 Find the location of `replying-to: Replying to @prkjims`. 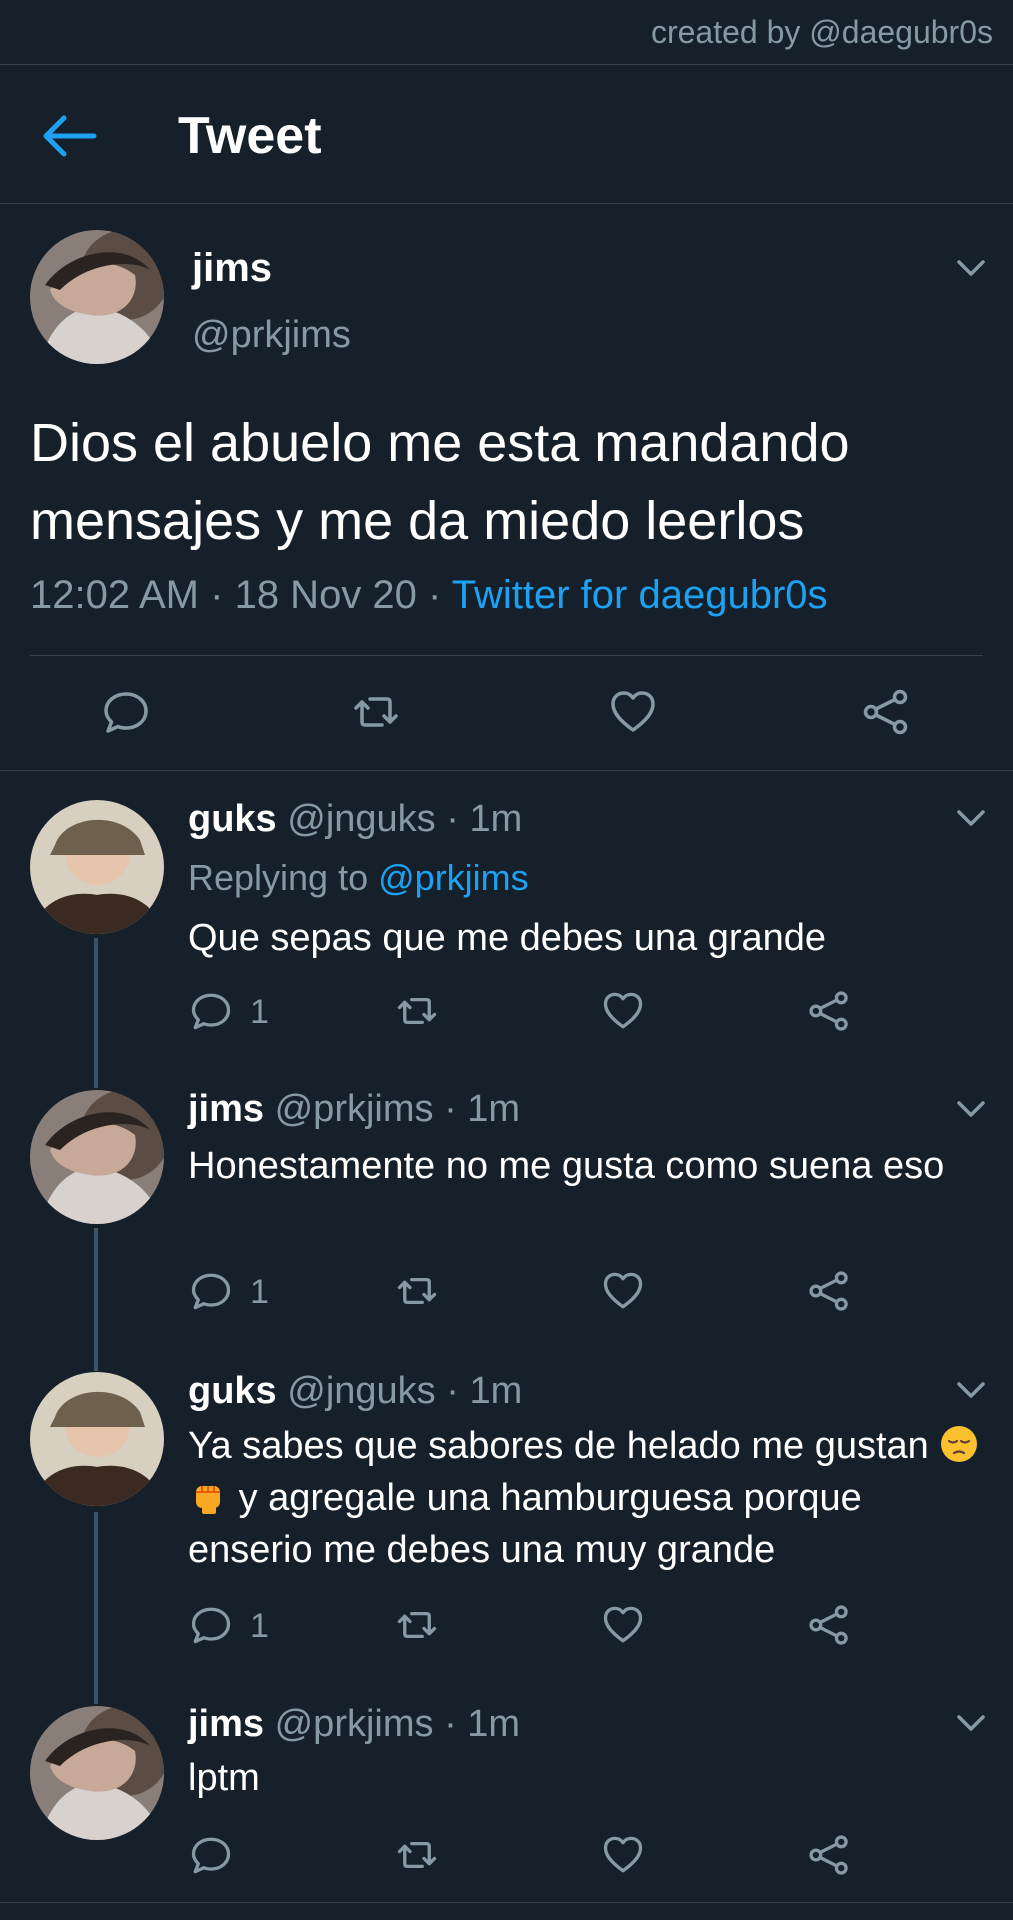

replying-to: Replying to @prkjims is located at coordinates (358, 878).